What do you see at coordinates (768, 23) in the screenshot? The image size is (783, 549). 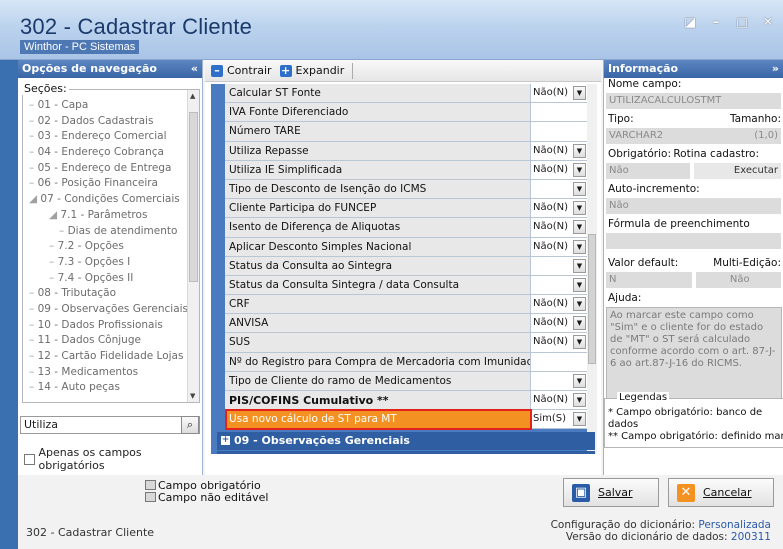 I see `close-icon: ✕` at bounding box center [768, 23].